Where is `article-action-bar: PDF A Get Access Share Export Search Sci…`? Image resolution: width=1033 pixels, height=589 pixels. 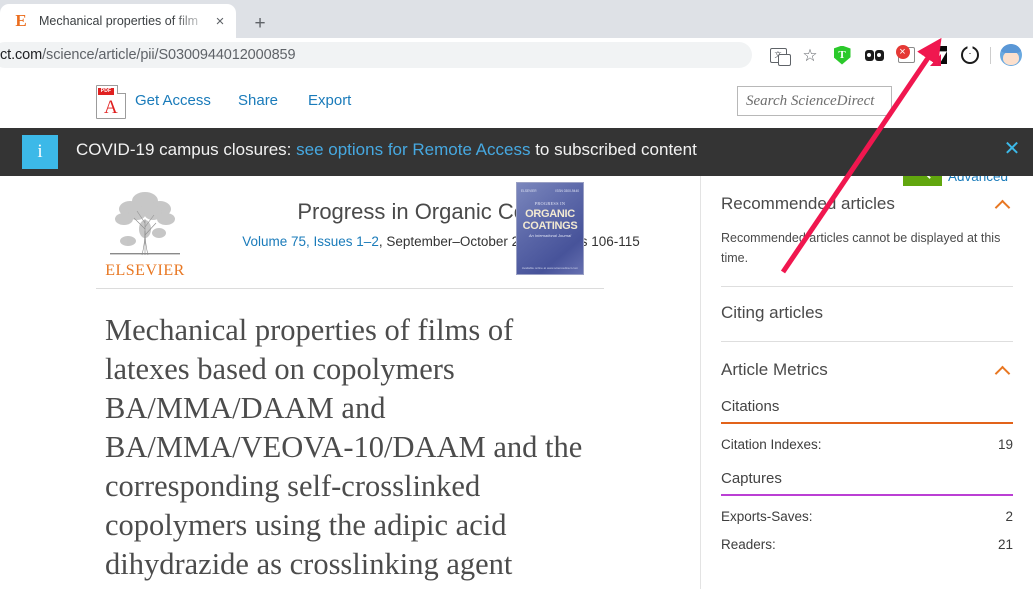
article-action-bar: PDF A Get Access Share Export Search Sci… is located at coordinates (516, 100).